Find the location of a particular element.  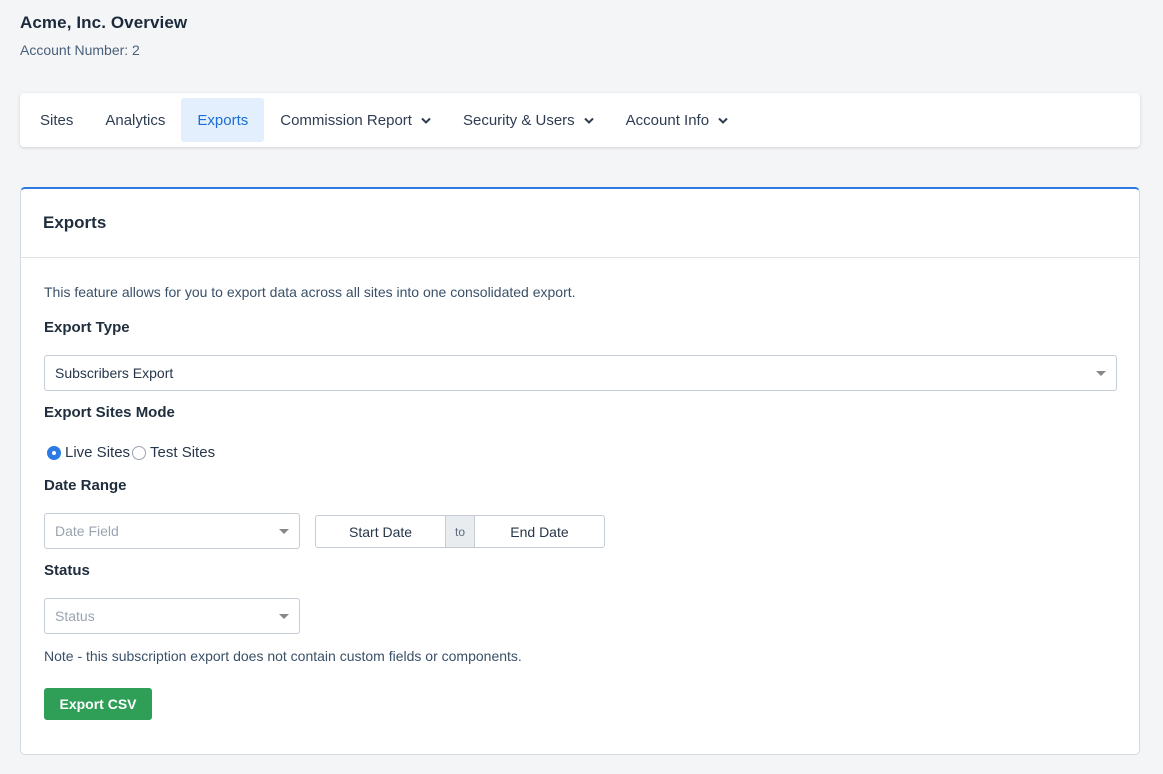

nav-sites-label: Sites is located at coordinates (57, 120).